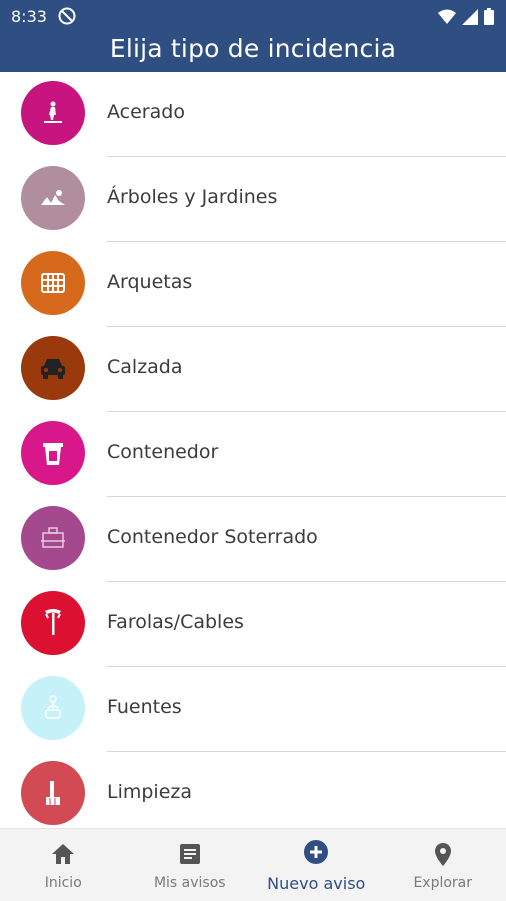  I want to click on list-item-arboles-y-jardines: Árboles y Jardines, so click(253, 199).